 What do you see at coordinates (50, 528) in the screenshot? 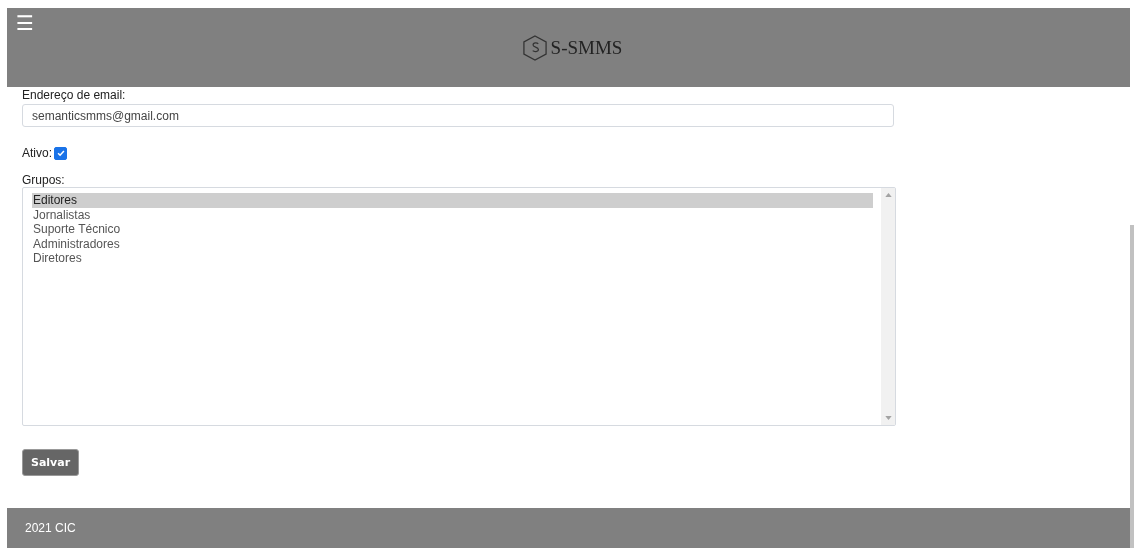
I see `footer-text: 2021 CIC` at bounding box center [50, 528].